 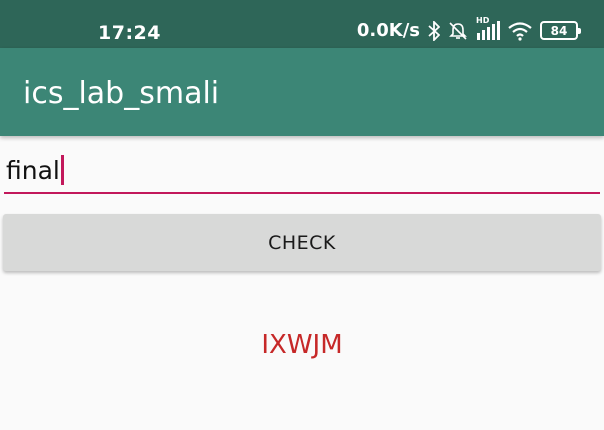 What do you see at coordinates (302, 172) in the screenshot?
I see `text-input: final` at bounding box center [302, 172].